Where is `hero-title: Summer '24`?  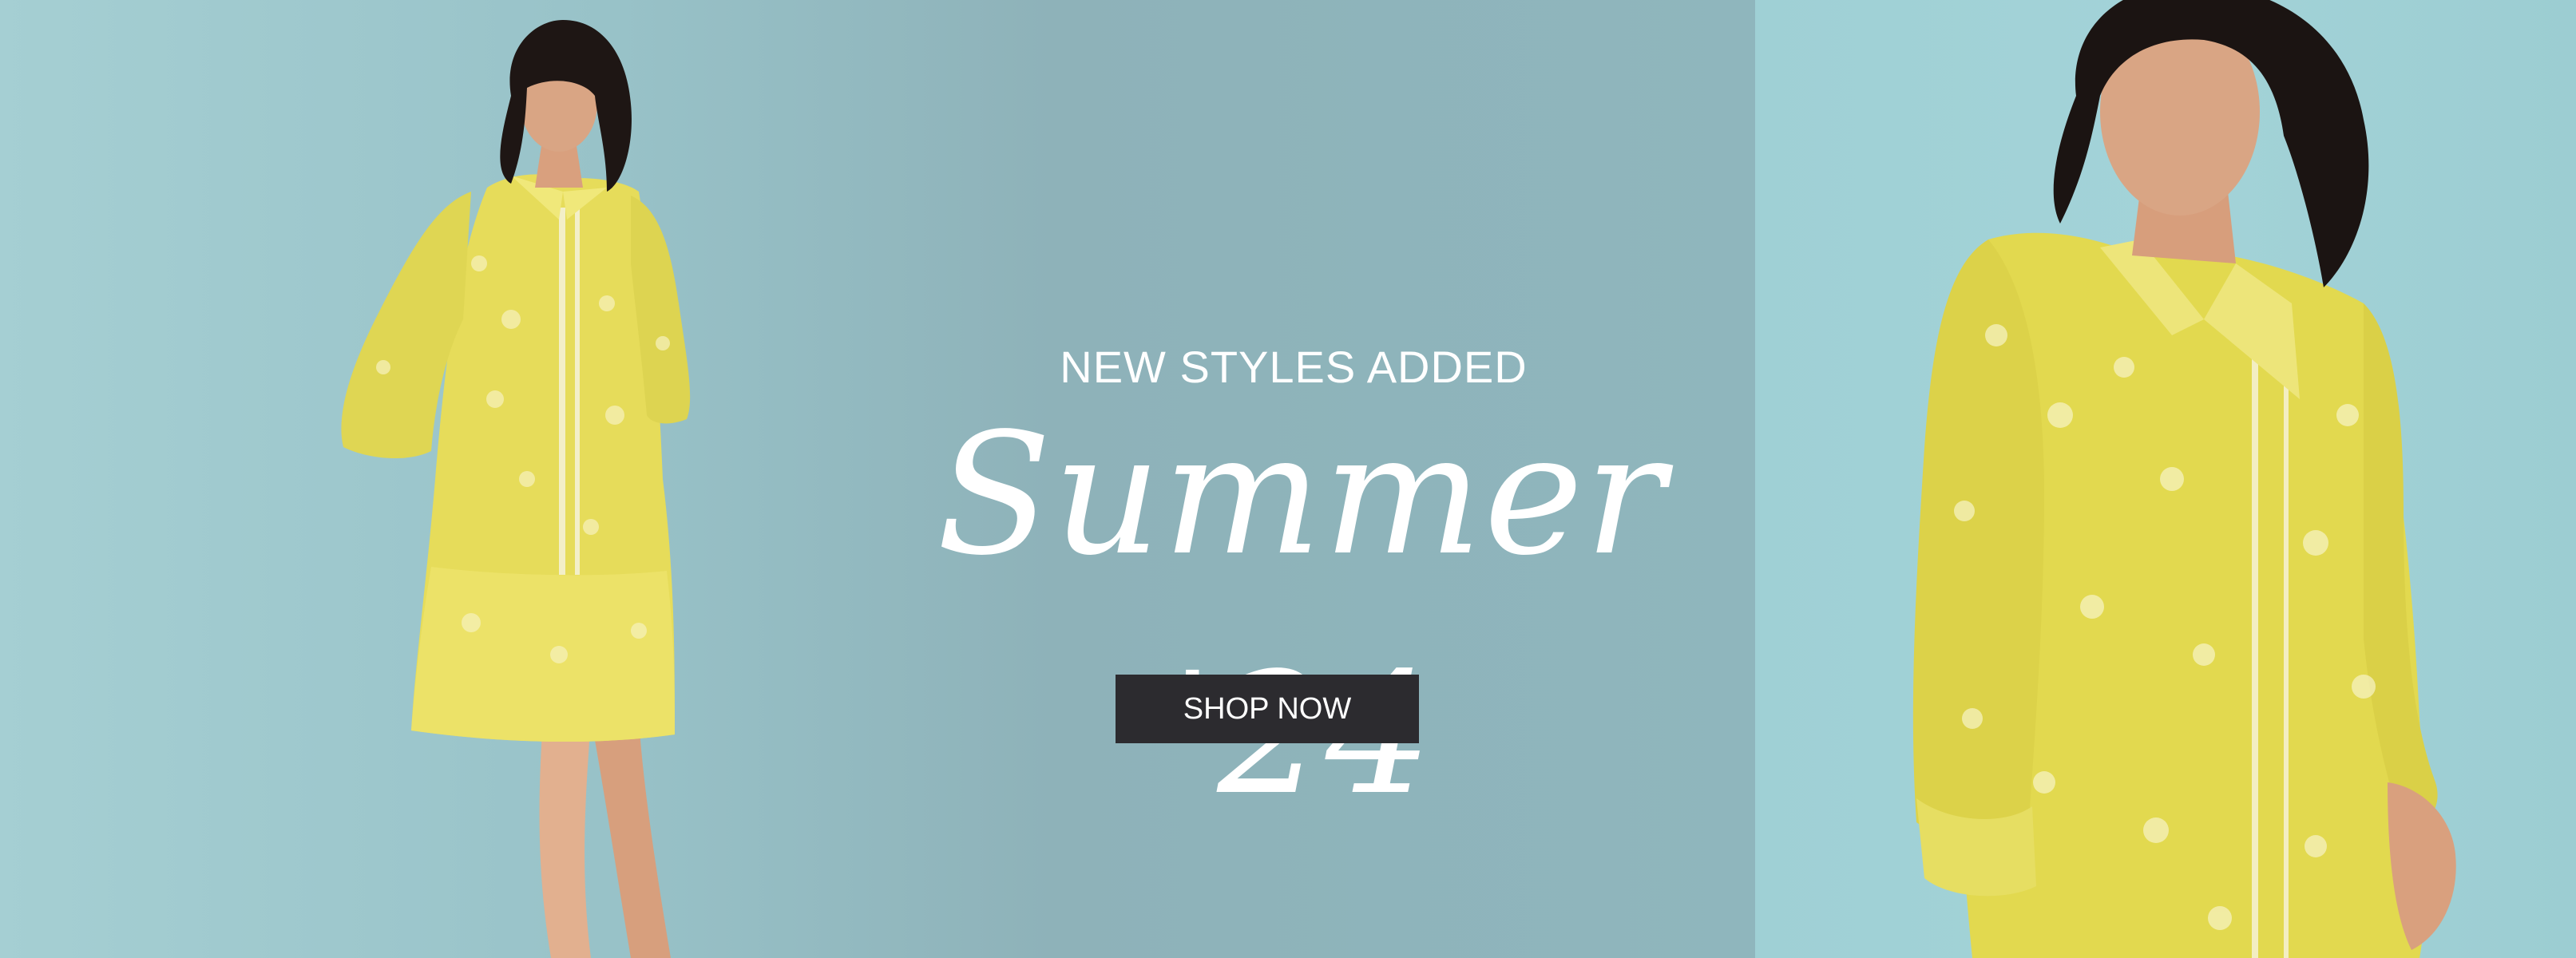 hero-title: Summer '24 is located at coordinates (1301, 614).